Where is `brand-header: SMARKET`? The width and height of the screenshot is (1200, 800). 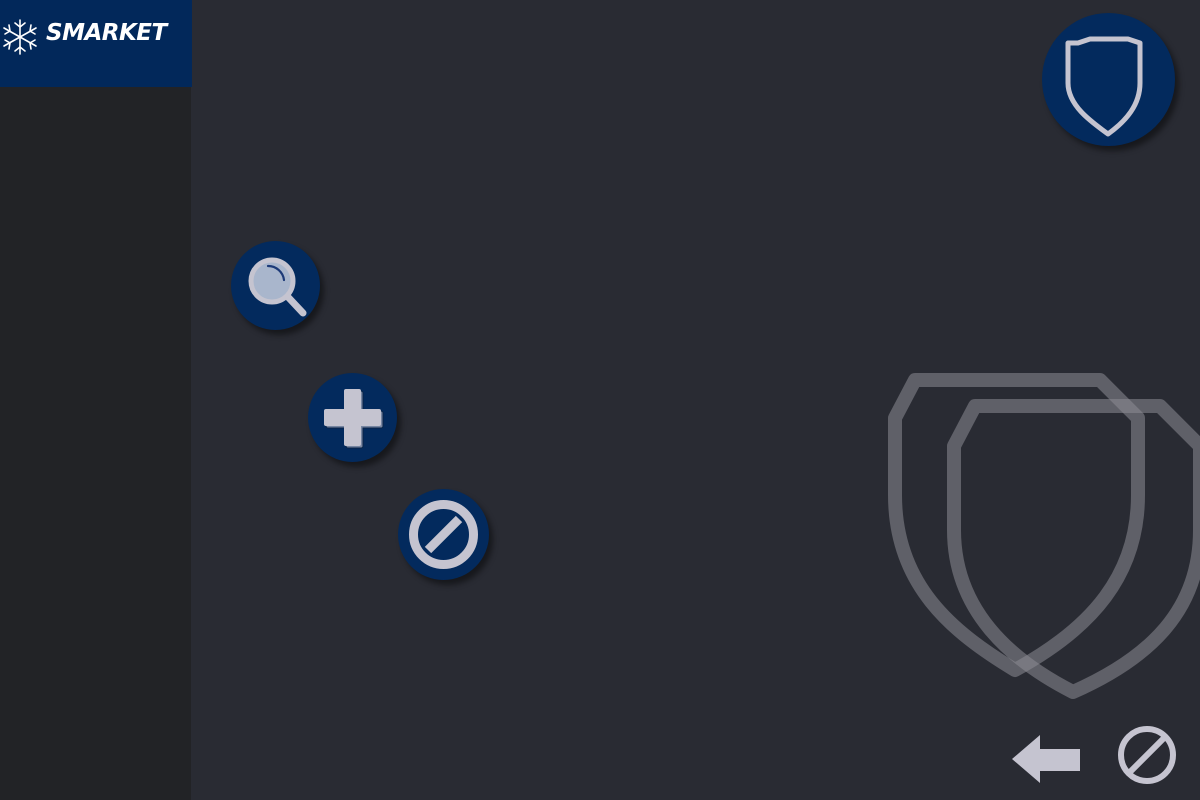
brand-header: SMARKET is located at coordinates (96, 43).